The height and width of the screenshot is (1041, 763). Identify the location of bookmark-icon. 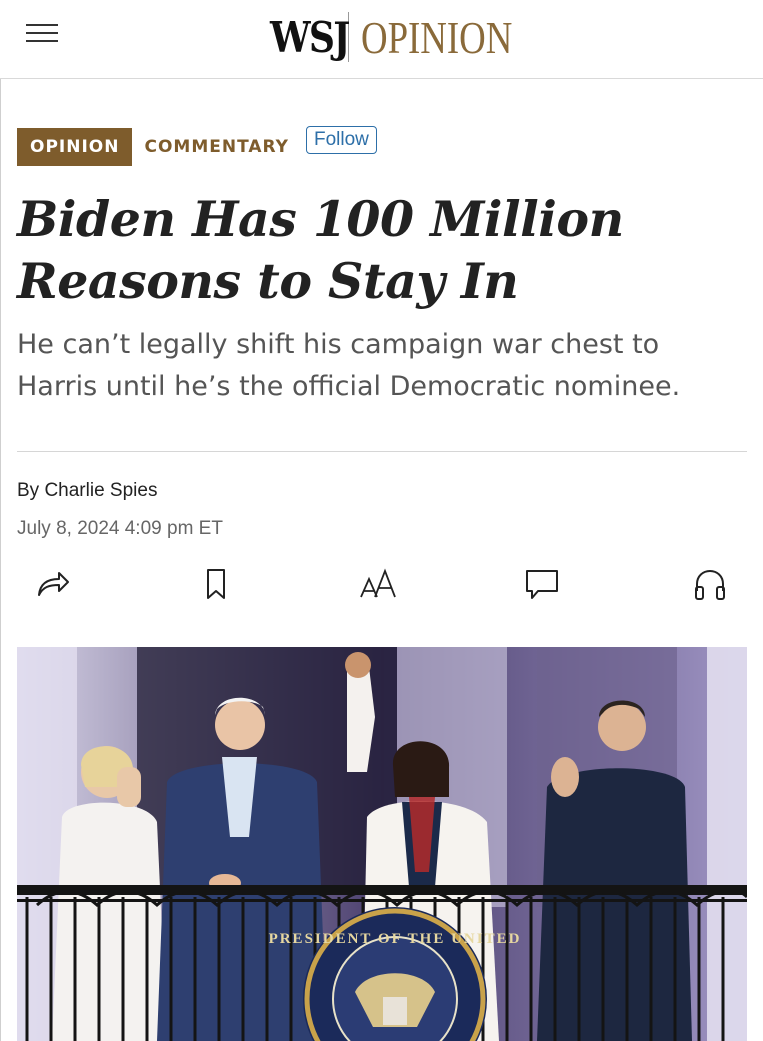
(216, 584).